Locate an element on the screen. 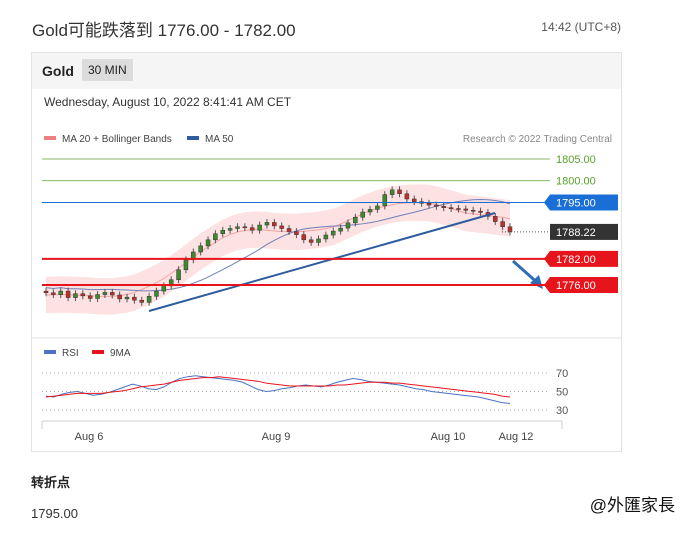  legend-rsi-swatch is located at coordinates (50, 352).